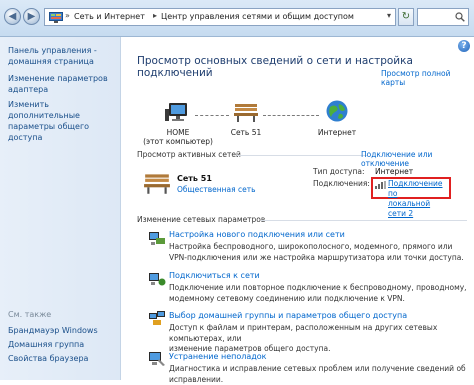 The image size is (474, 385). I want to click on connect-network-icon, so click(157, 278).